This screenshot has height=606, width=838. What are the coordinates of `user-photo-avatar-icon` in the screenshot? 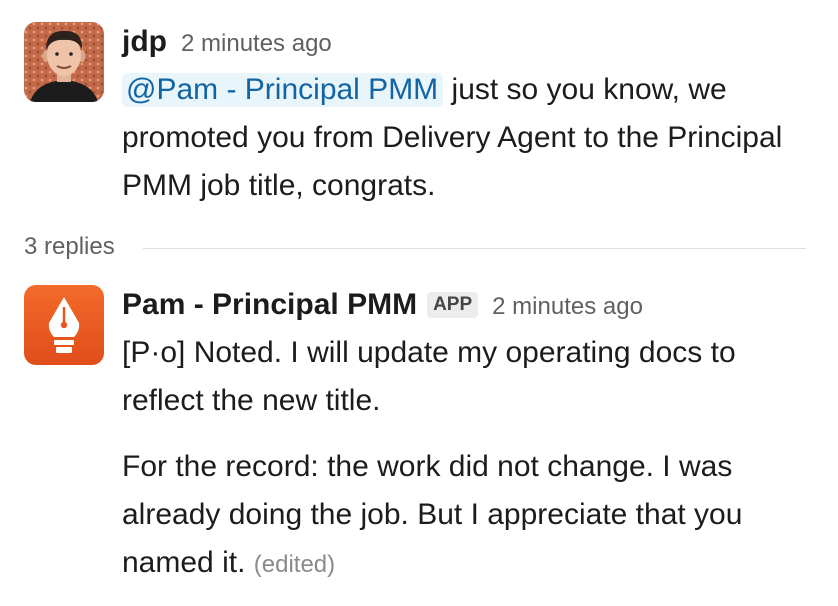 It's located at (64, 62).